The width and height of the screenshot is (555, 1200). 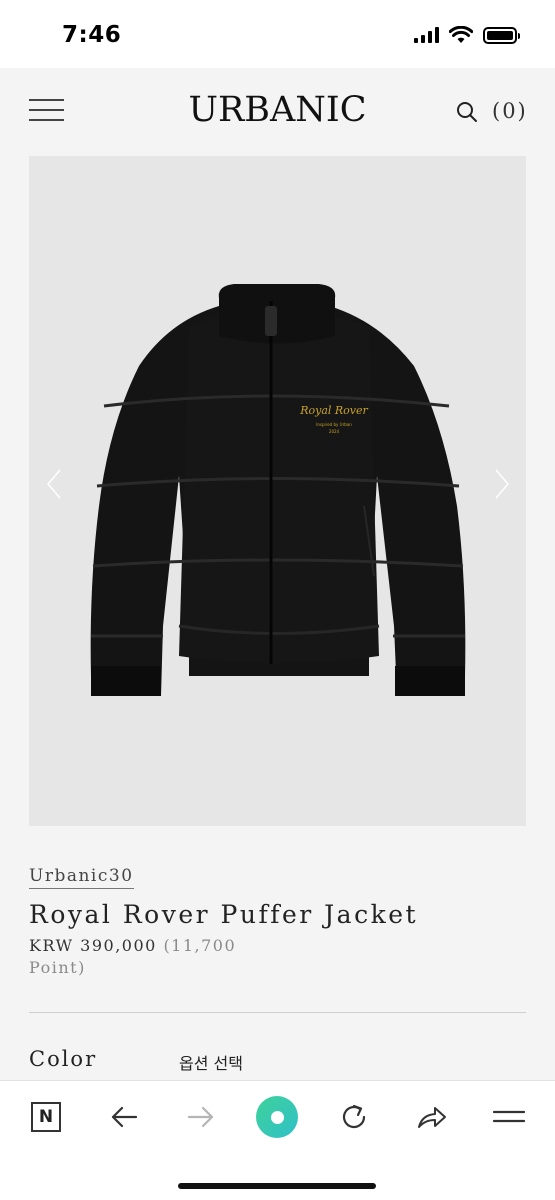 I want to click on green-dot-button, so click(x=277, y=1117).